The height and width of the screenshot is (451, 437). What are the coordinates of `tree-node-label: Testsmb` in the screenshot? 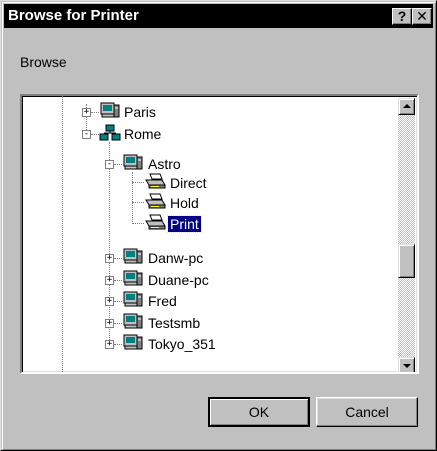 It's located at (174, 323).